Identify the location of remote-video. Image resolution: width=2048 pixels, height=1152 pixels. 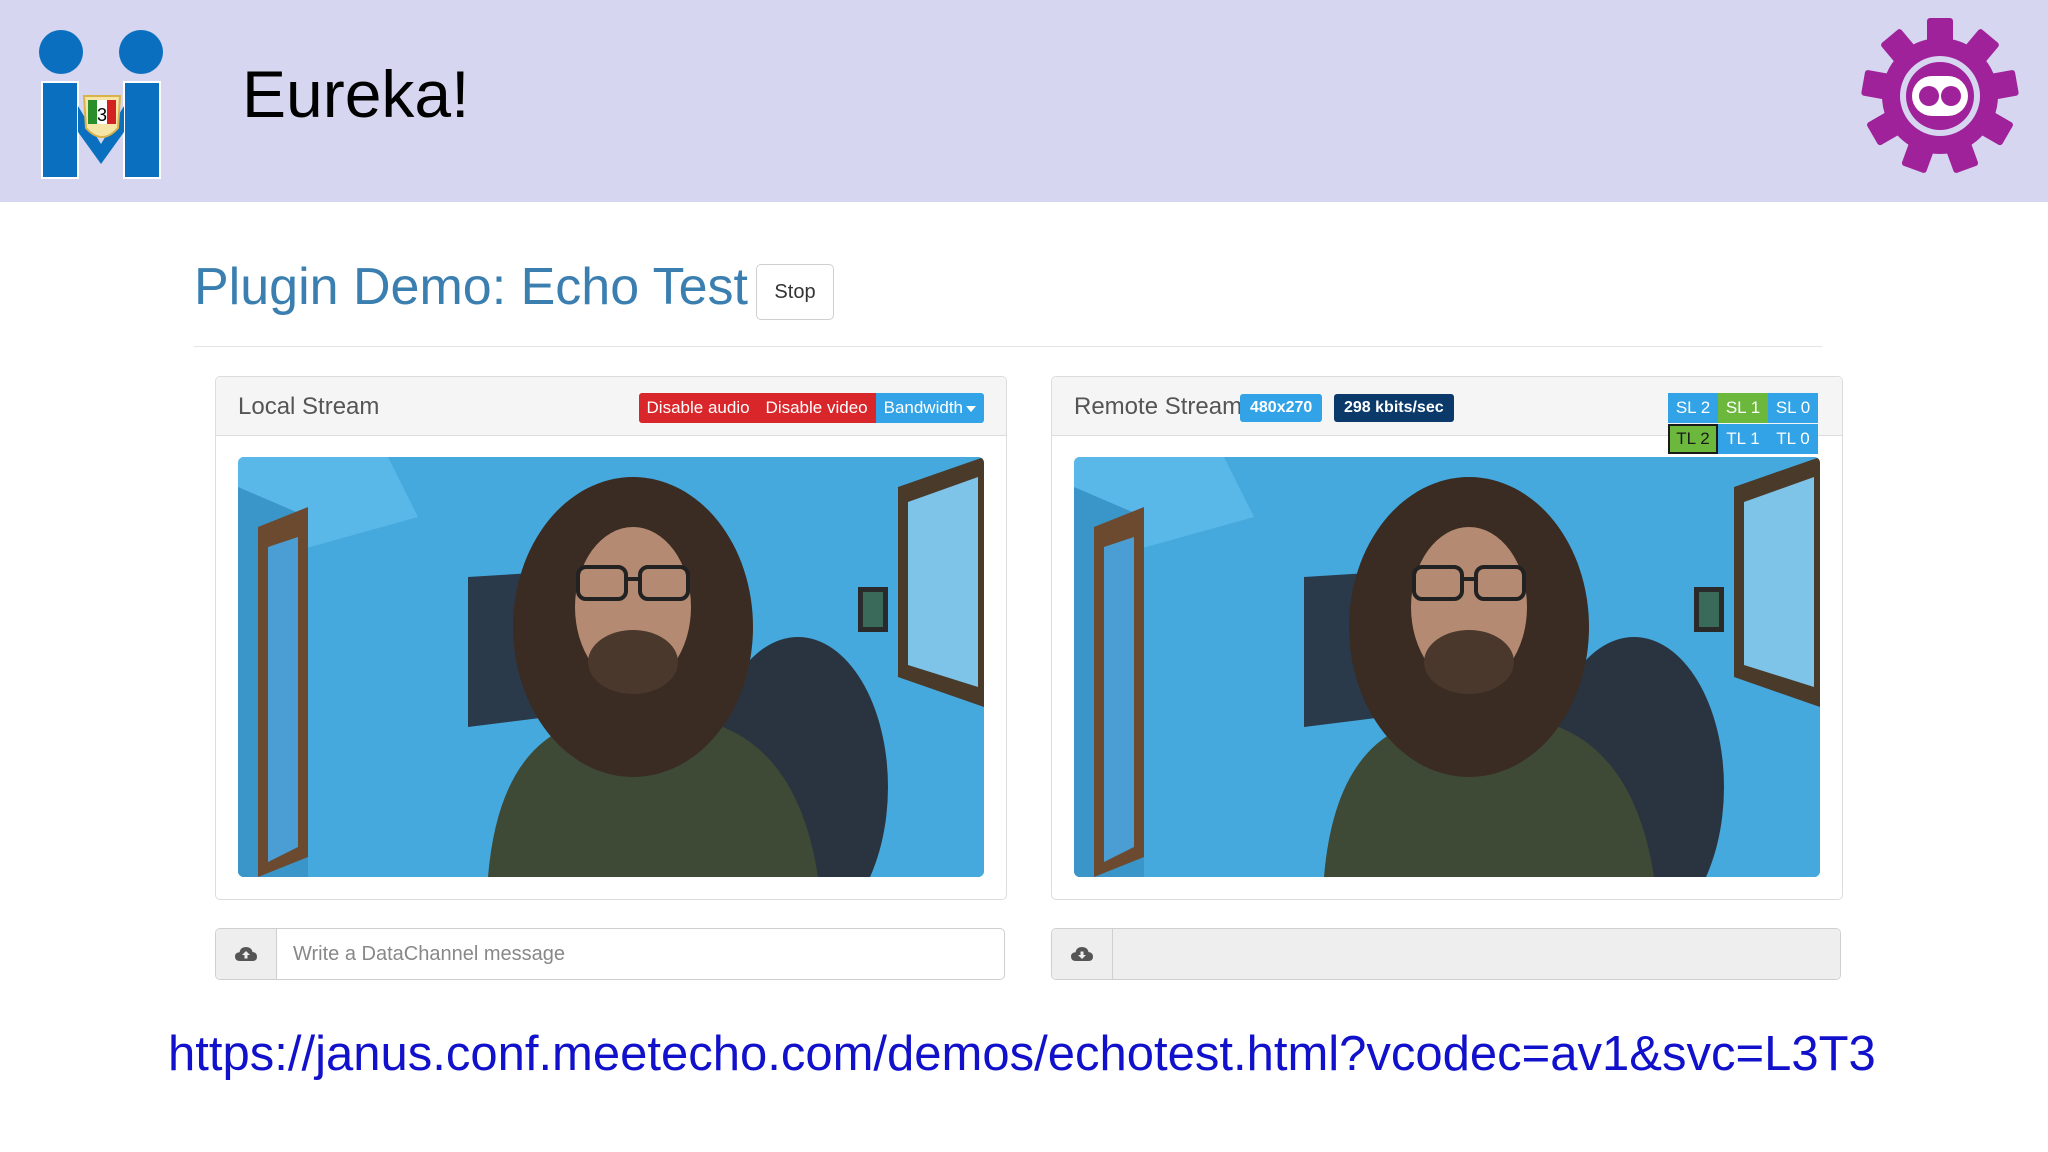
(1447, 667).